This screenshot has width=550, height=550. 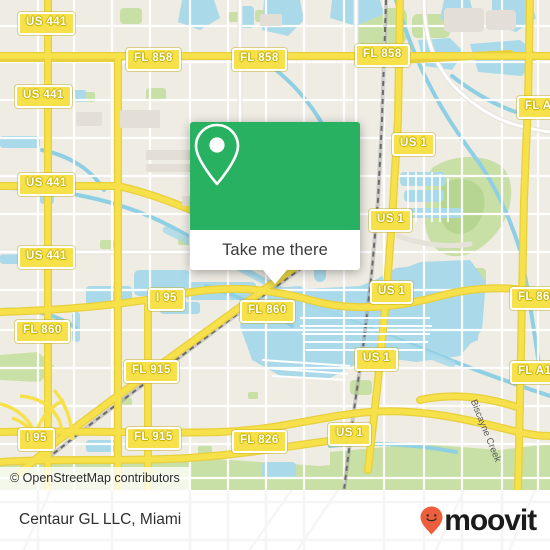 I want to click on moovit-wordmark: moovit, so click(x=490, y=520).